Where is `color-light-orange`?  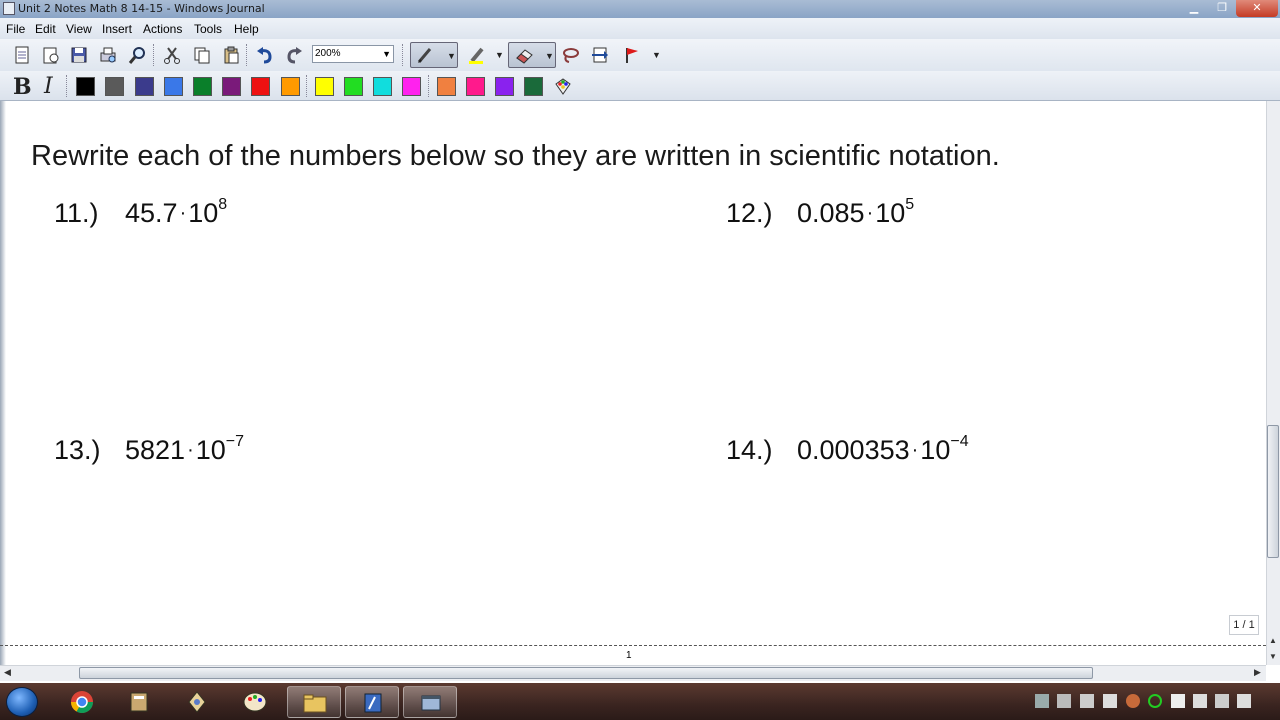 color-light-orange is located at coordinates (446, 86).